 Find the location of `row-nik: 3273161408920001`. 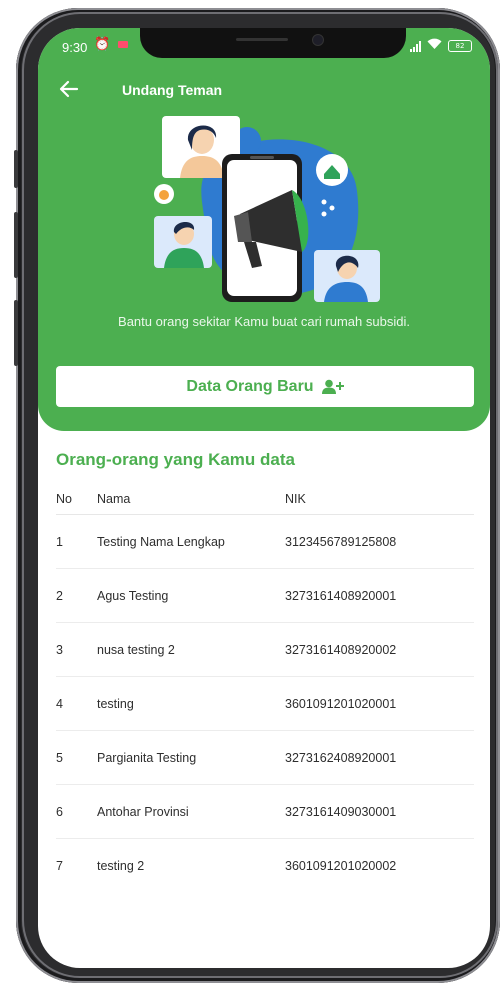

row-nik: 3273161408920001 is located at coordinates (341, 595).